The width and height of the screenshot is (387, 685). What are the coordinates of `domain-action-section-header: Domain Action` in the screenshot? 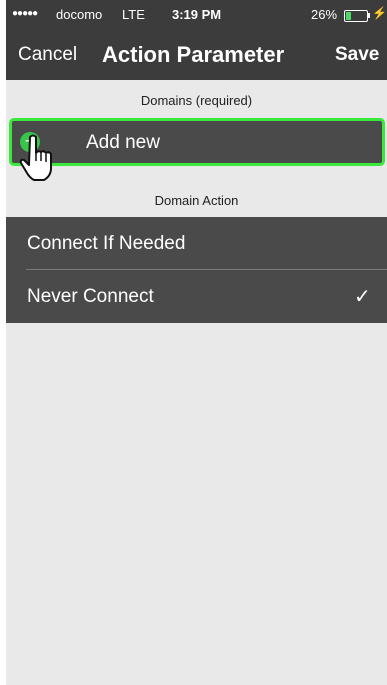 It's located at (196, 200).